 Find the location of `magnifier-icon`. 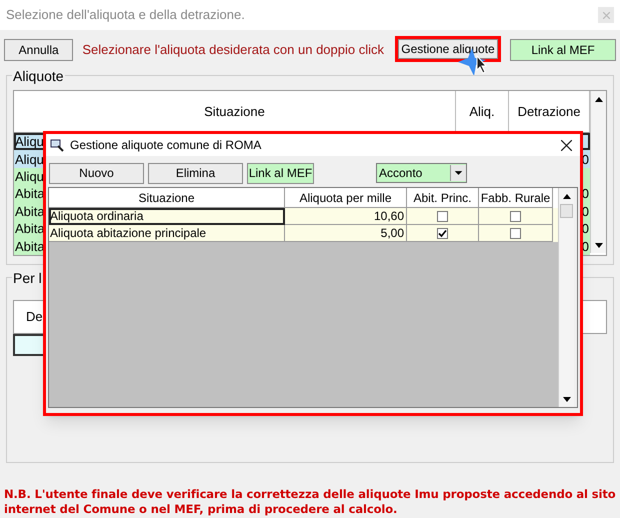

magnifier-icon is located at coordinates (57, 145).